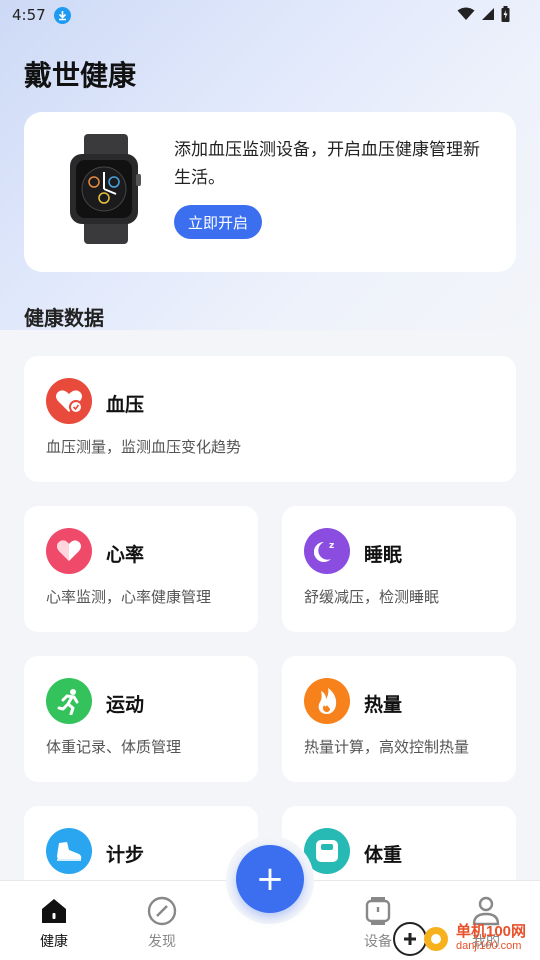  Describe the element at coordinates (399, 569) in the screenshot. I see `sleep-card: z 睡眠 舒缓减压，检测睡眠` at that location.